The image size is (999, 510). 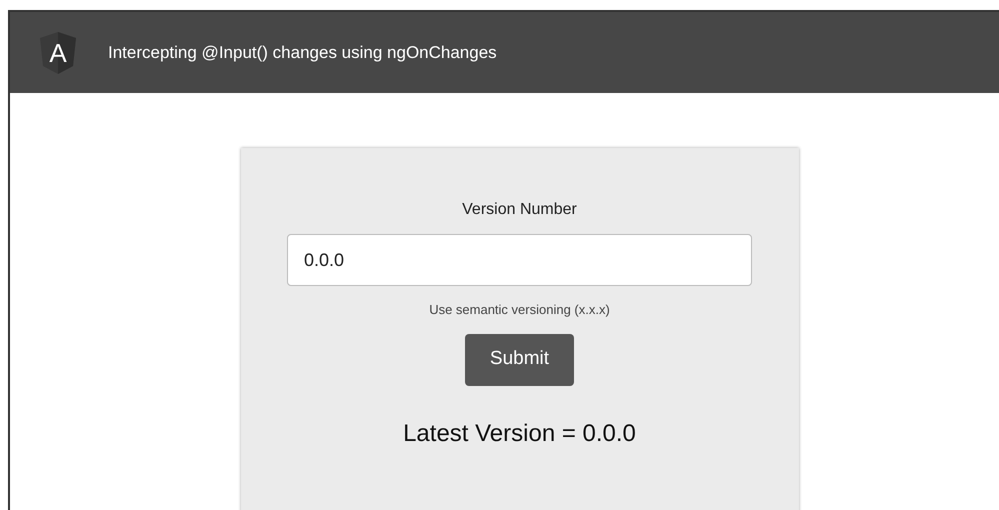 What do you see at coordinates (519, 433) in the screenshot?
I see `latest-version-text: Latest Version = 0.0.0` at bounding box center [519, 433].